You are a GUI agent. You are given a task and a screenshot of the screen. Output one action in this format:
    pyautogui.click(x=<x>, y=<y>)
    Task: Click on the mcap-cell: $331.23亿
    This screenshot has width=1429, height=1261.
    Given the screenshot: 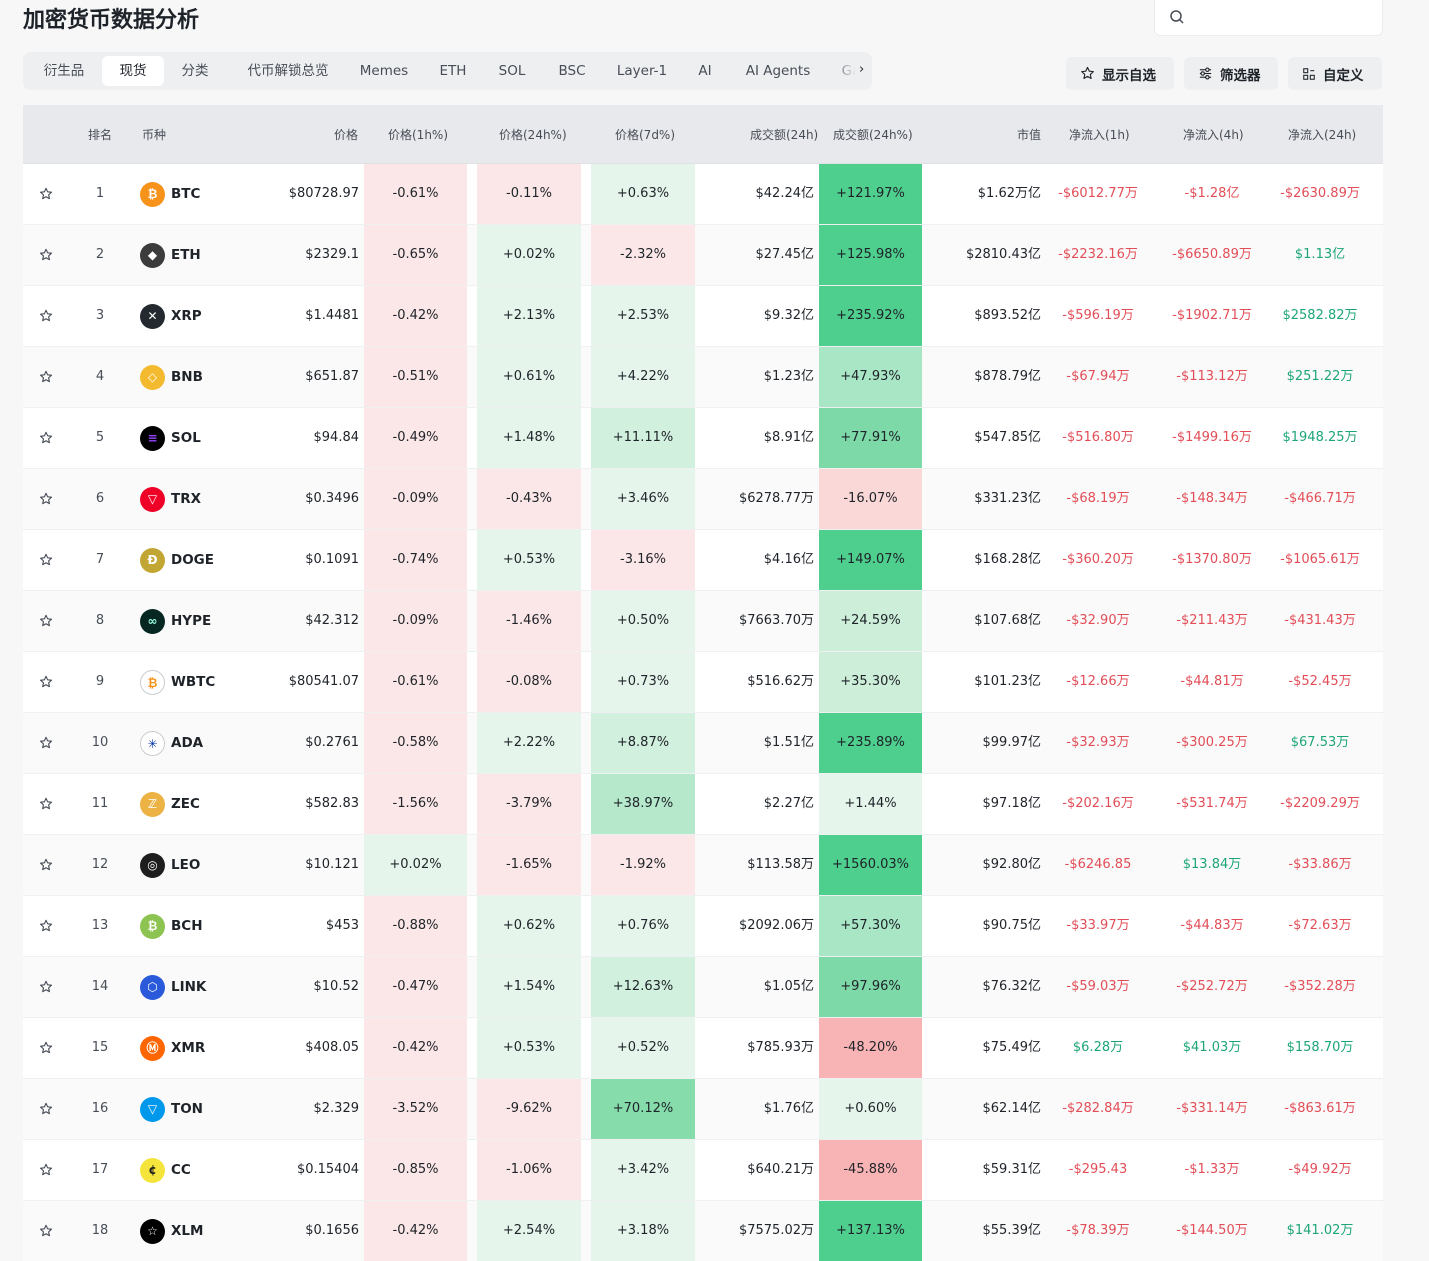 What is the action you would take?
    pyautogui.click(x=1007, y=498)
    